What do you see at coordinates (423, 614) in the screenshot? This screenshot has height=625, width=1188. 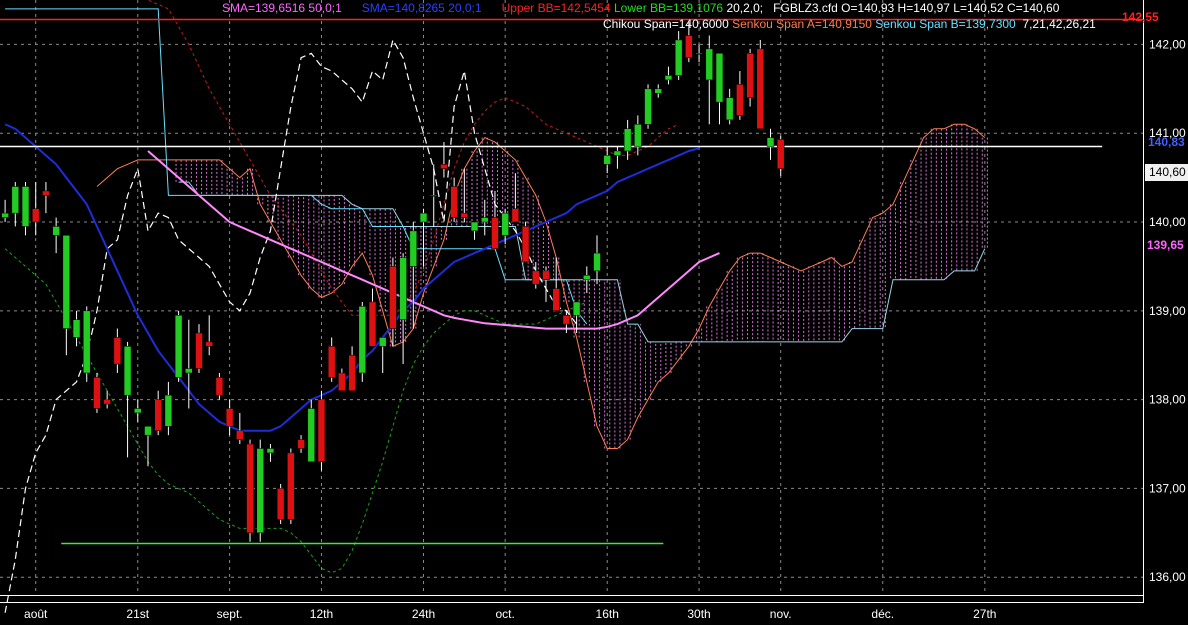 I see `x-tick-label: 24th` at bounding box center [423, 614].